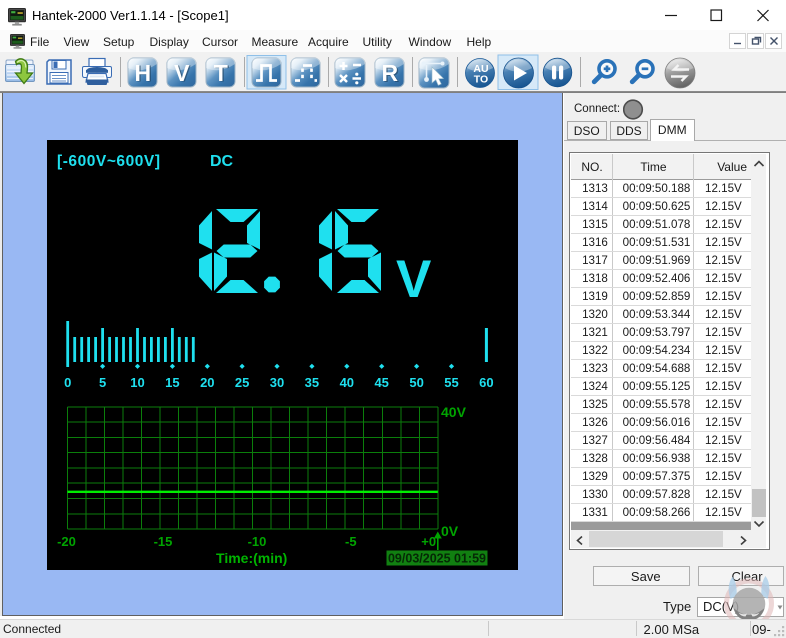  I want to click on svg-text: Time:(min), so click(251, 558).